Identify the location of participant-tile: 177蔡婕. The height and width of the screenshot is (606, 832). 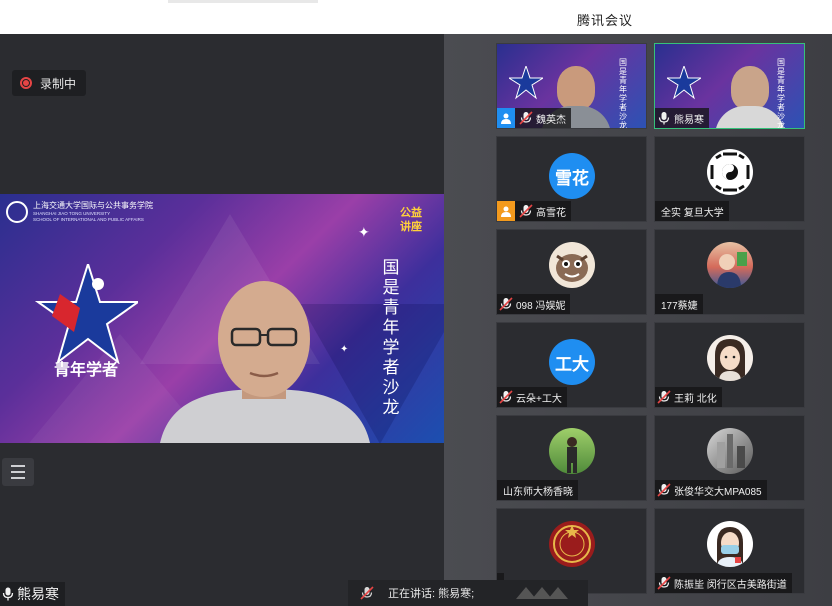
(729, 272).